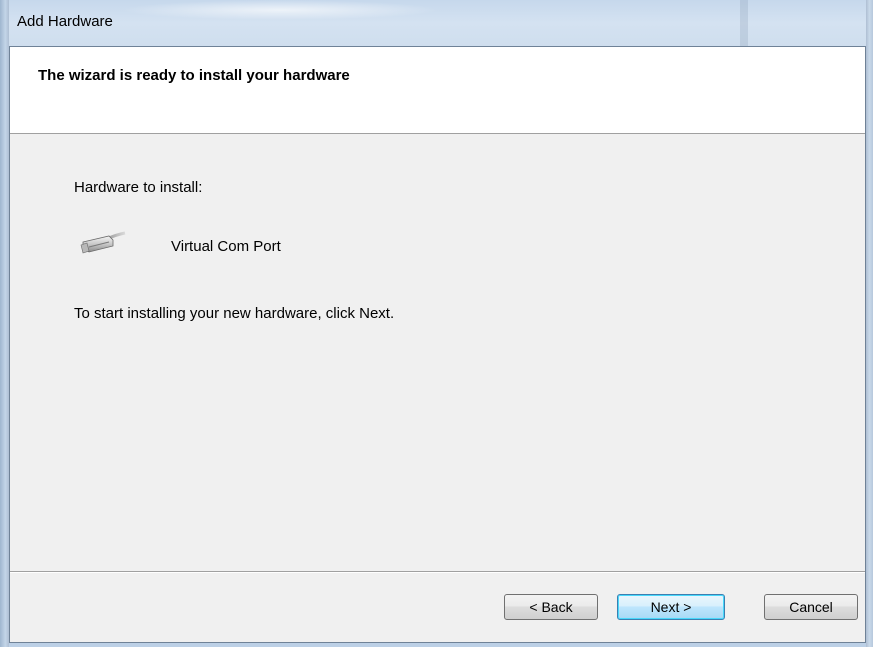 This screenshot has width=873, height=647. What do you see at coordinates (744, 23) in the screenshot?
I see `frame-bar` at bounding box center [744, 23].